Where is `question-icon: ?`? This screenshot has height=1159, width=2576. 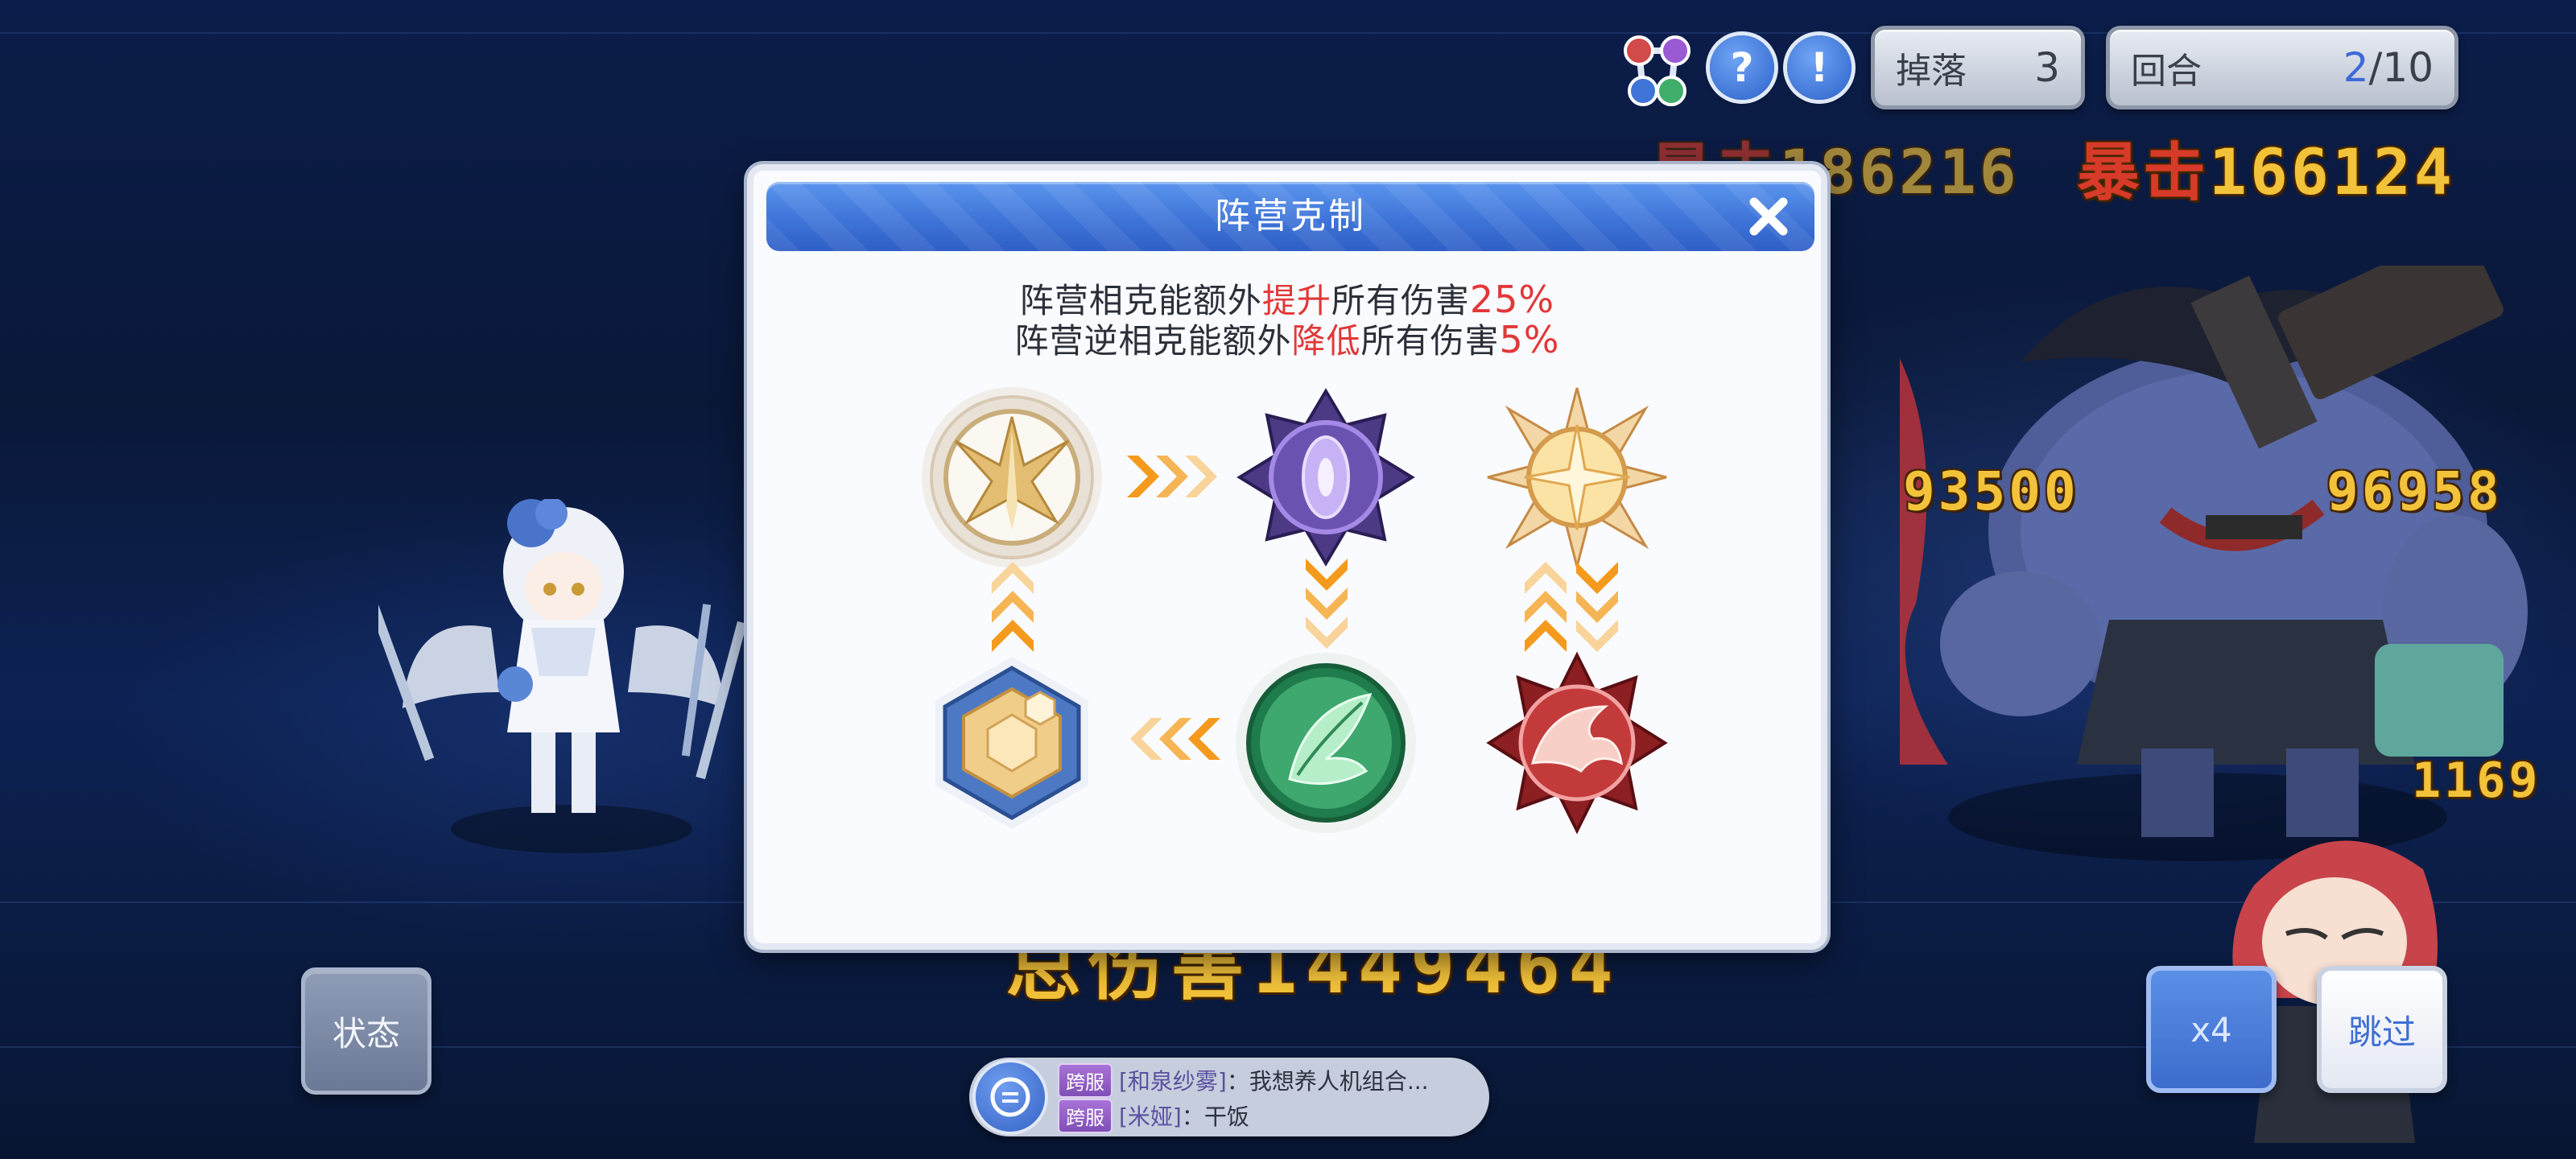
question-icon: ? is located at coordinates (1742, 67).